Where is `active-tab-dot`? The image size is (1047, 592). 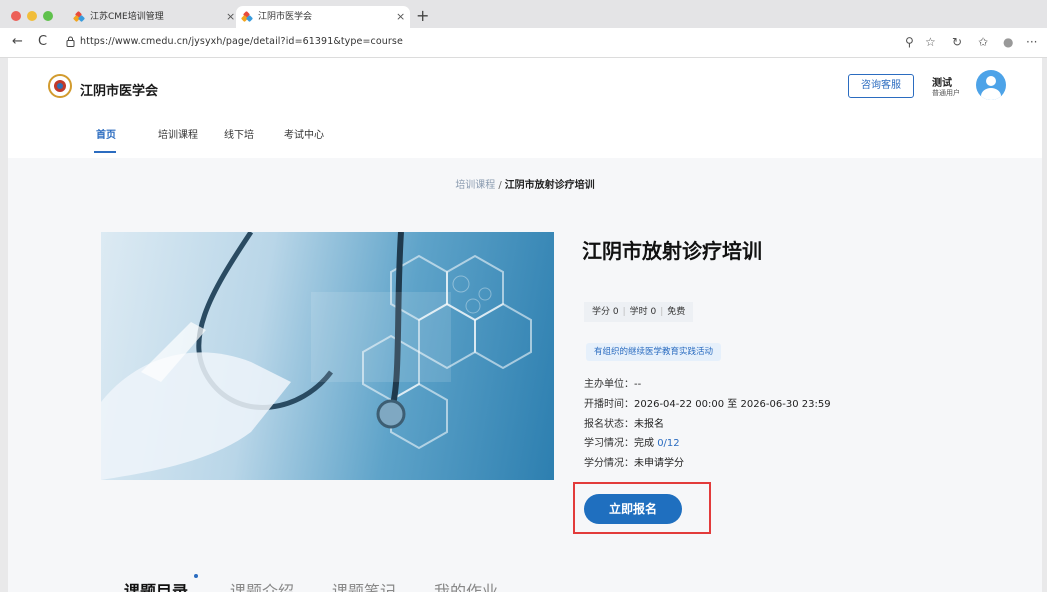 active-tab-dot is located at coordinates (196, 576).